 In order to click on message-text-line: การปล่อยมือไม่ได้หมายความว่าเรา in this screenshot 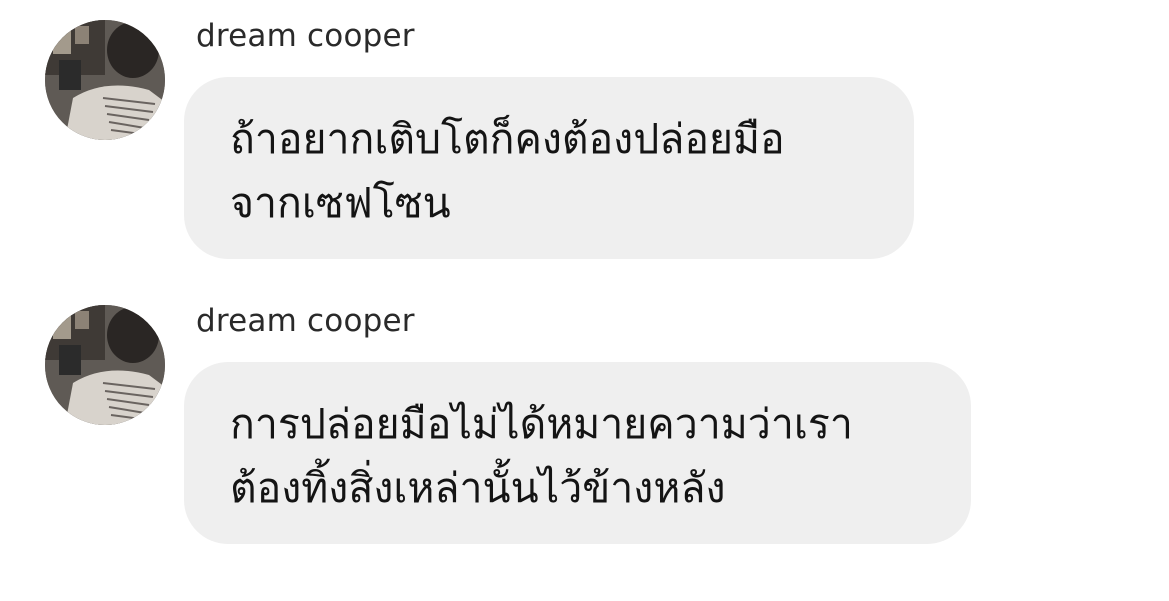, I will do `click(541, 424)`.